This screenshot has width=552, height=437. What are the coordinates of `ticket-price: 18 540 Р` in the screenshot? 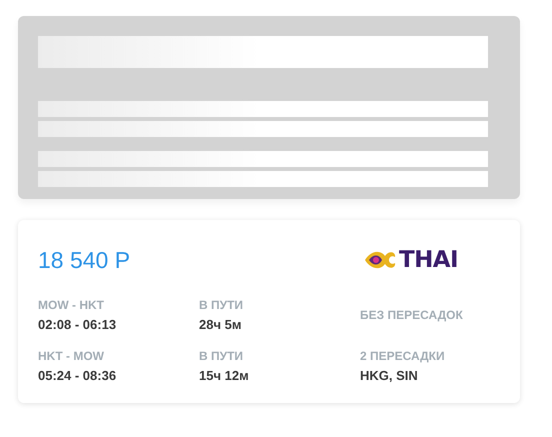 It's located at (84, 260).